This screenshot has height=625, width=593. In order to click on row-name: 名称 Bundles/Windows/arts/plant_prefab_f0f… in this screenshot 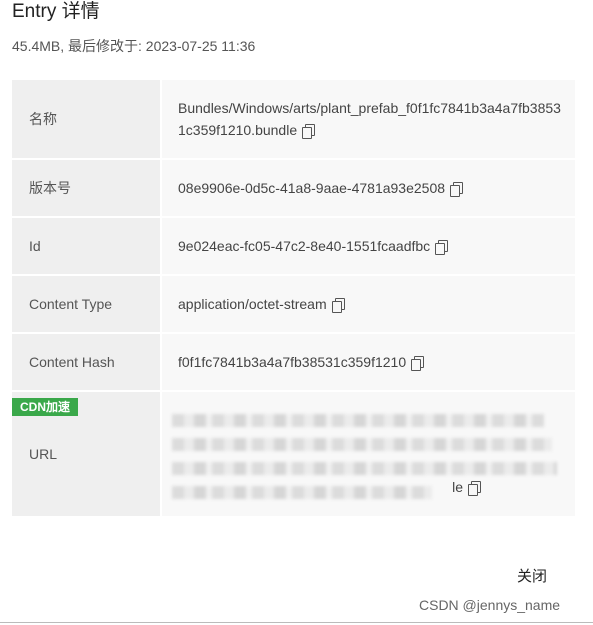, I will do `click(293, 119)`.